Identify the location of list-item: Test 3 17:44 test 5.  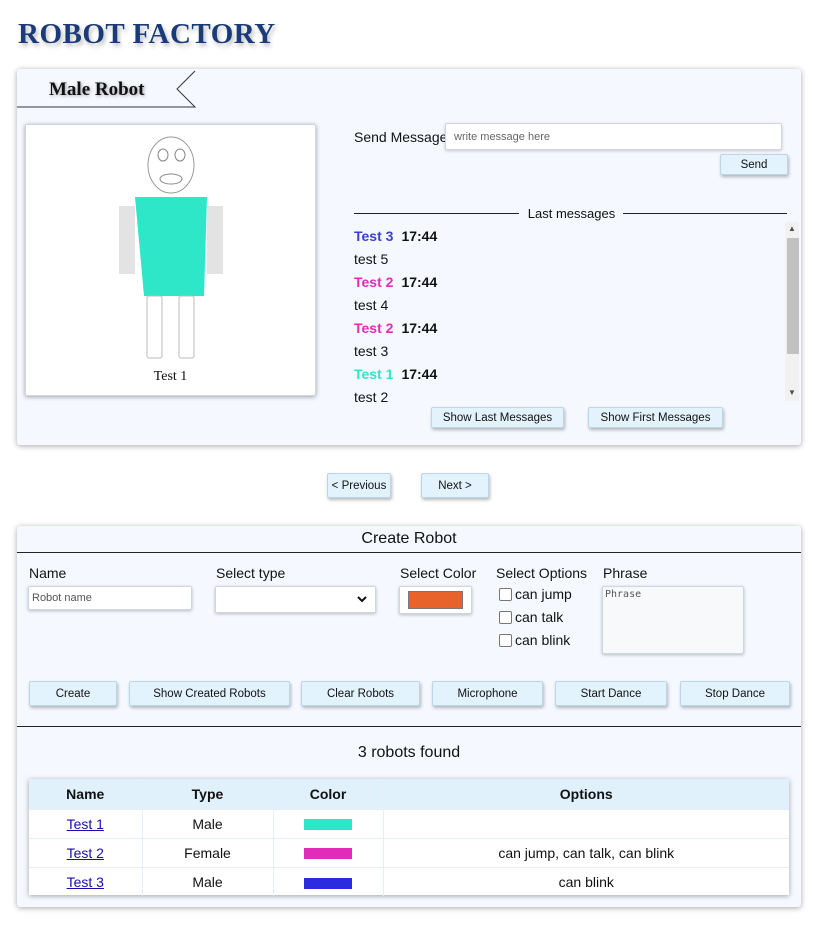
(564, 248).